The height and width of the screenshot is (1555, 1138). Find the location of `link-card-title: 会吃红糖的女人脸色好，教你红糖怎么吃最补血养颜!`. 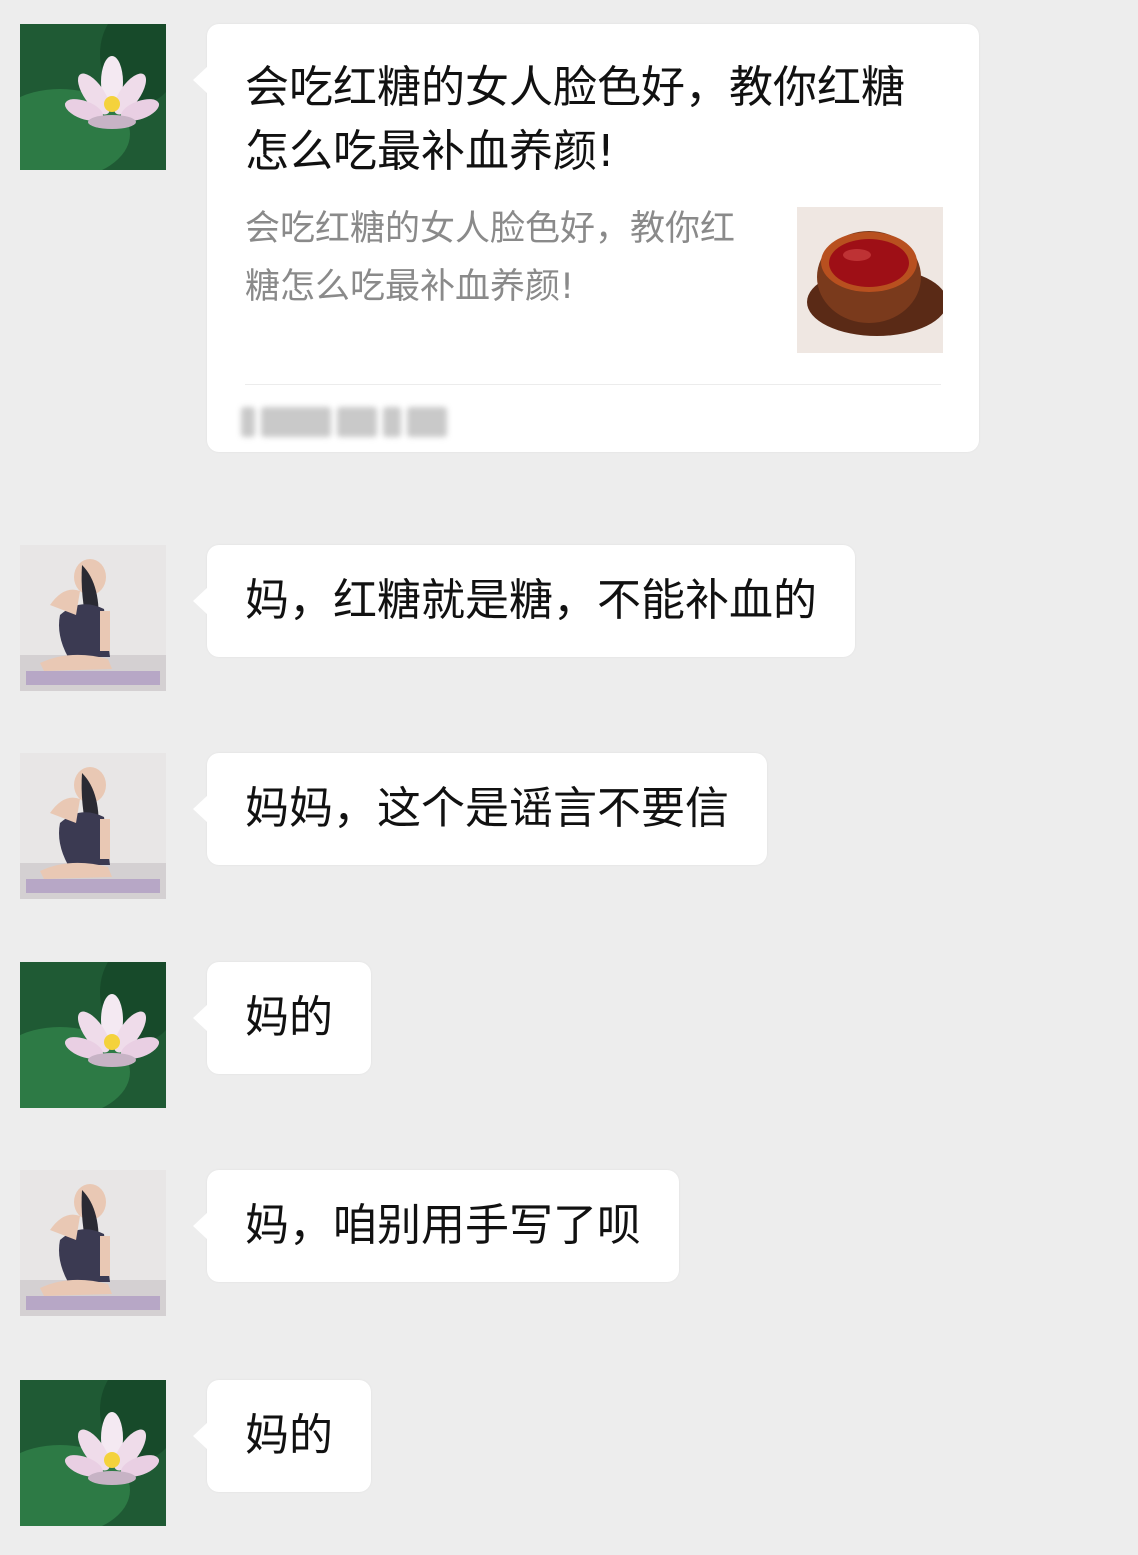

link-card-title: 会吃红糖的女人脸色好，教你红糖怎么吃最补血养颜! is located at coordinates (575, 119).